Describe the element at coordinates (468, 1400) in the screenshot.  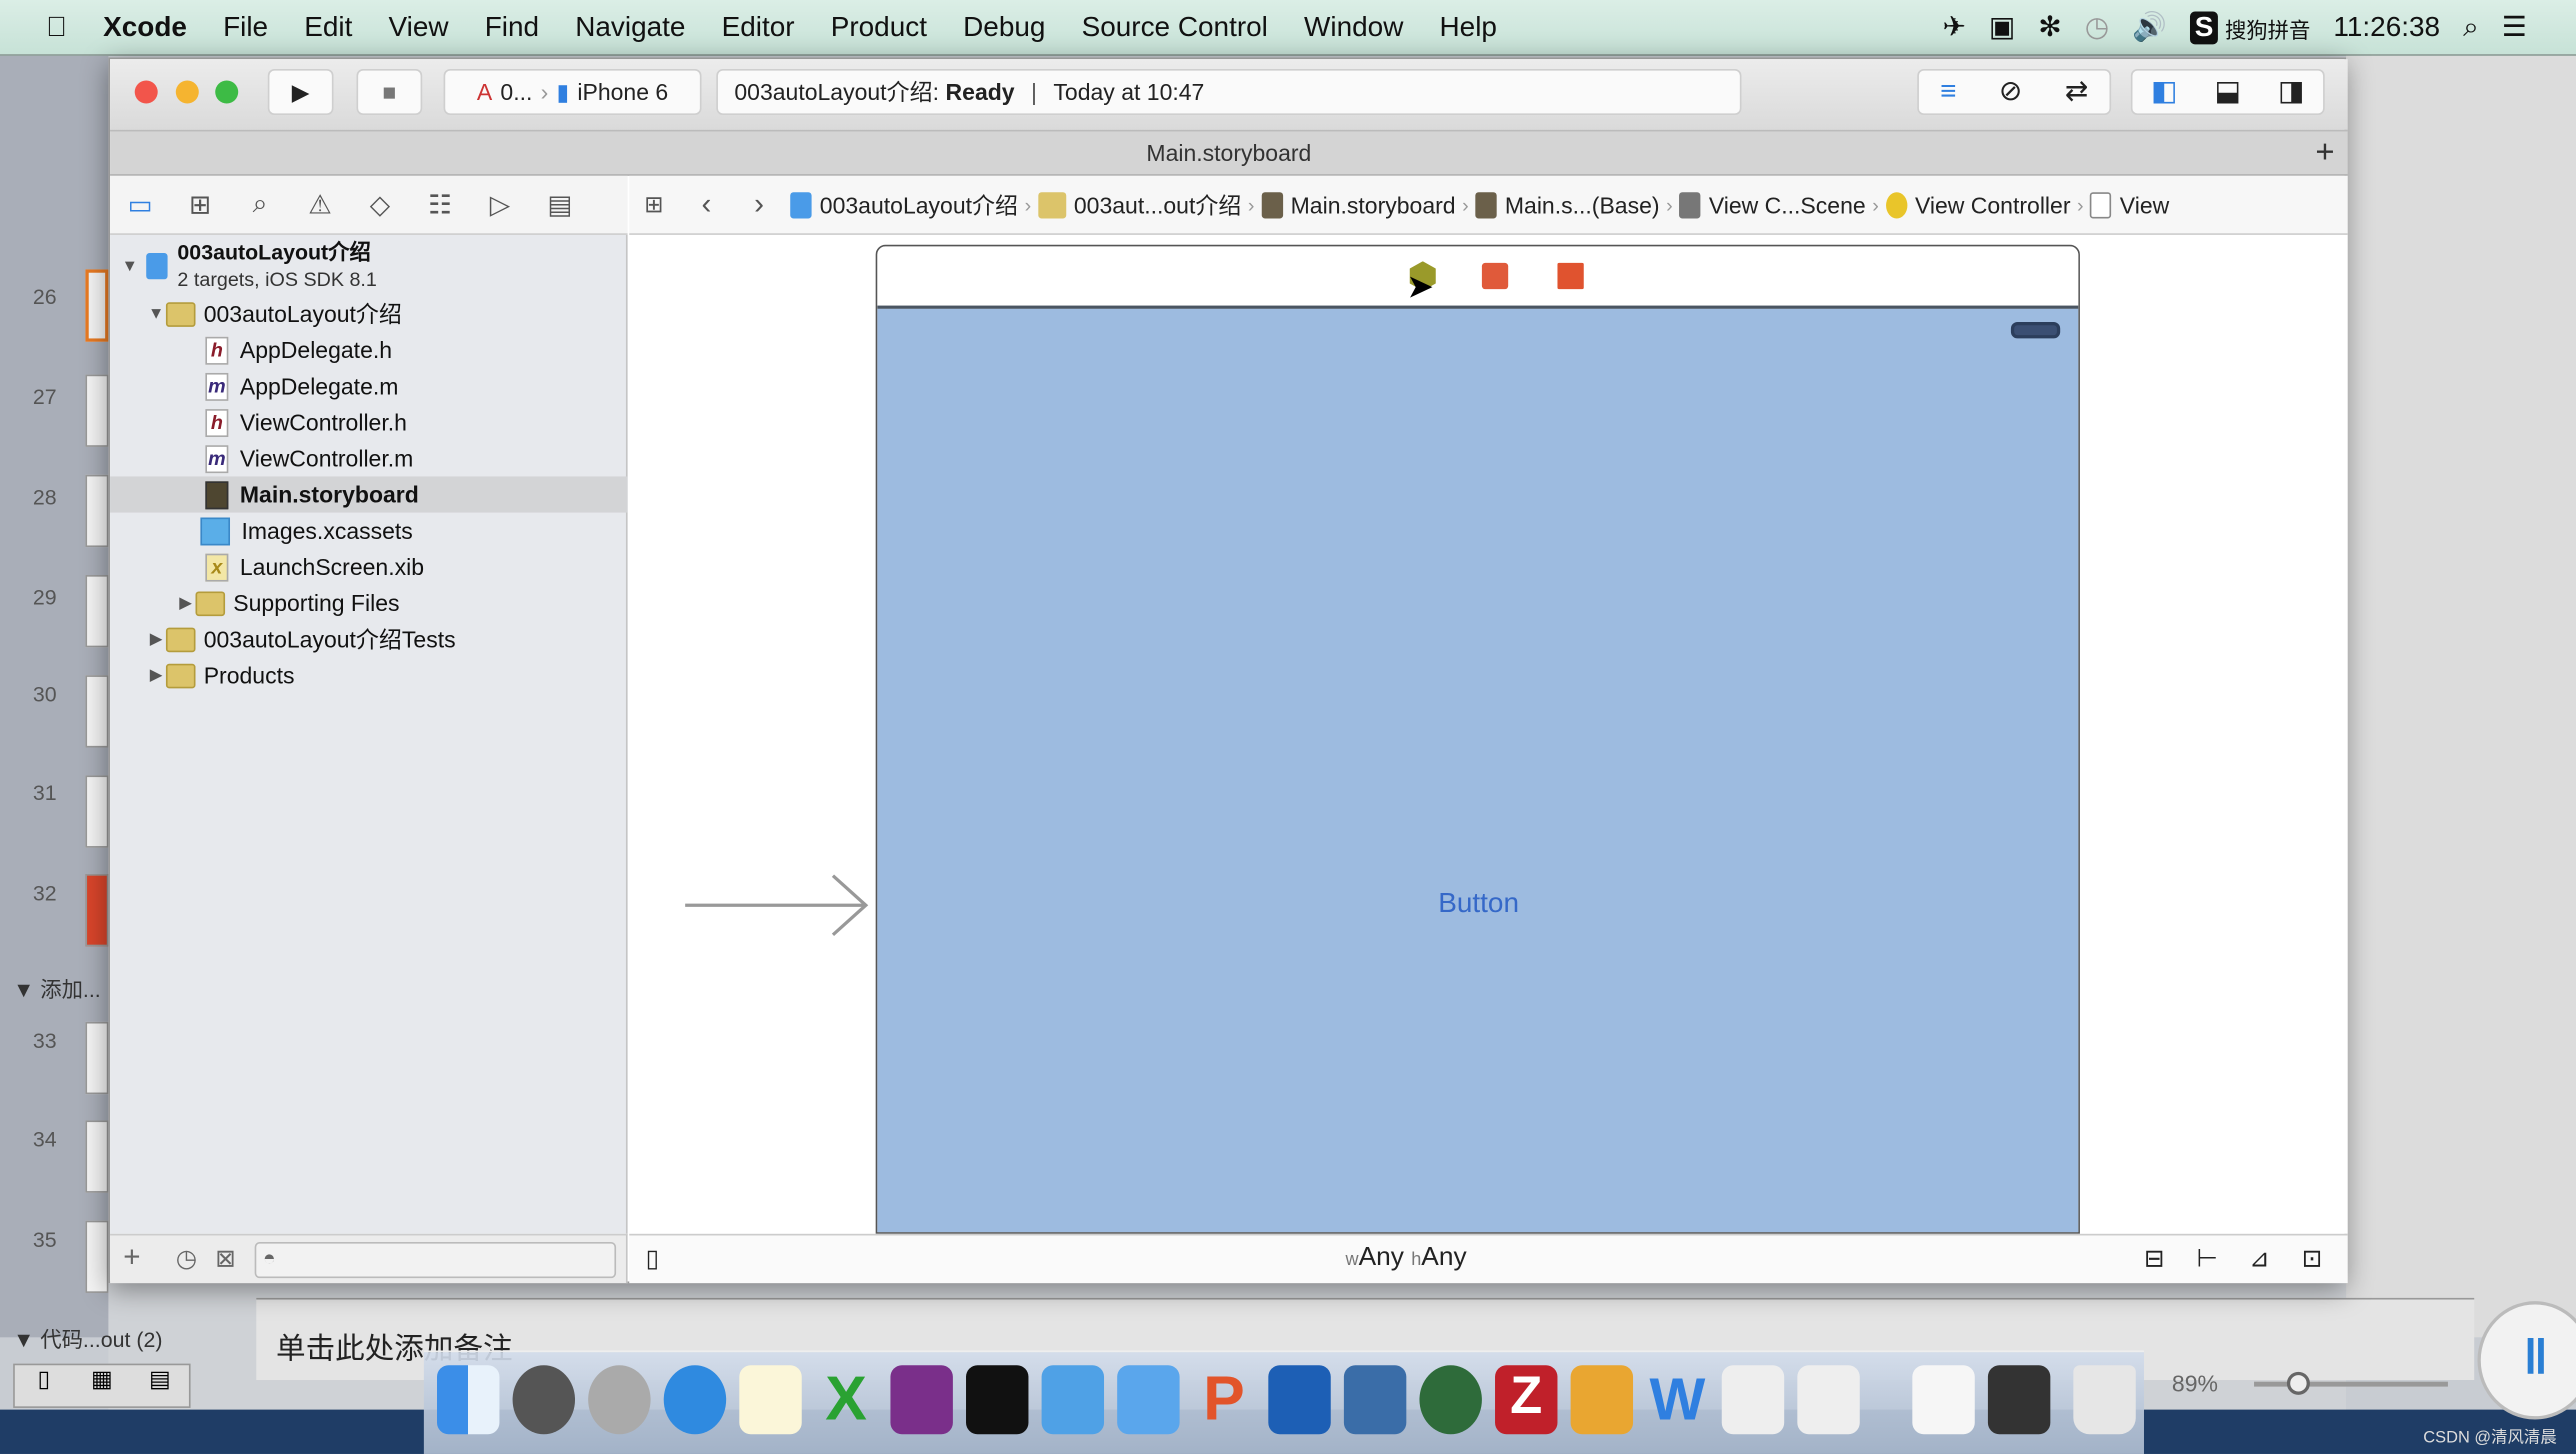
I see `finder-icon` at that location.